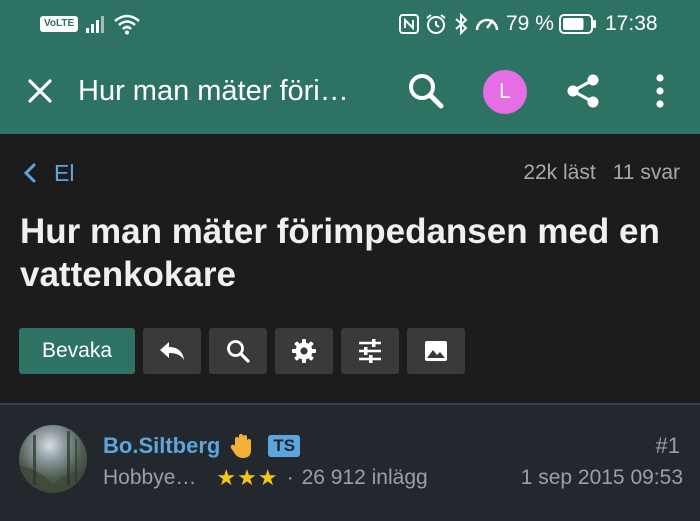 This screenshot has width=700, height=521. Describe the element at coordinates (487, 24) in the screenshot. I see `data-saver-icon` at that location.